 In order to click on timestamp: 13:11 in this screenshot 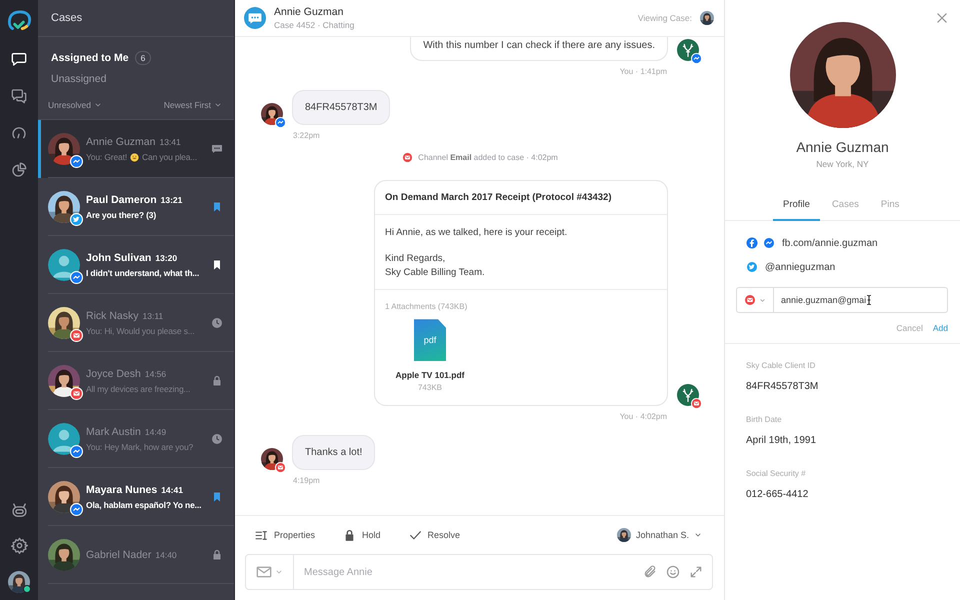, I will do `click(153, 316)`.